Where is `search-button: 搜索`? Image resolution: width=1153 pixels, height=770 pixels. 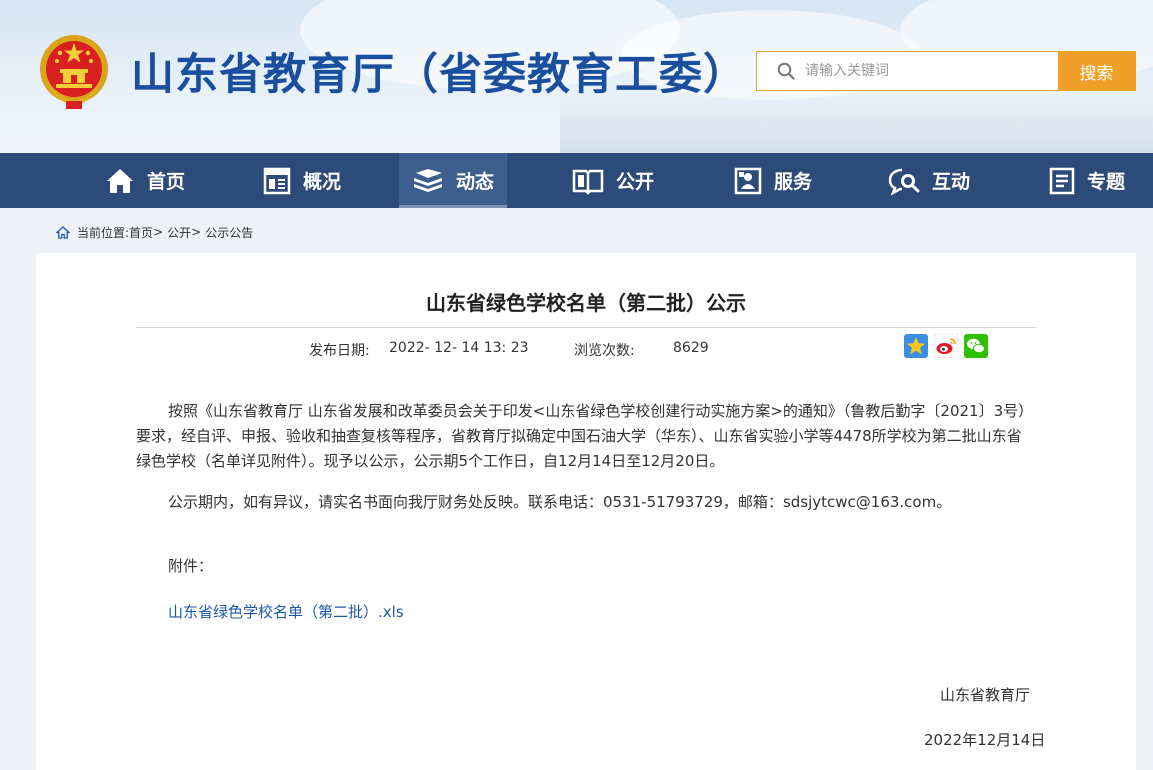
search-button: 搜索 is located at coordinates (1096, 71).